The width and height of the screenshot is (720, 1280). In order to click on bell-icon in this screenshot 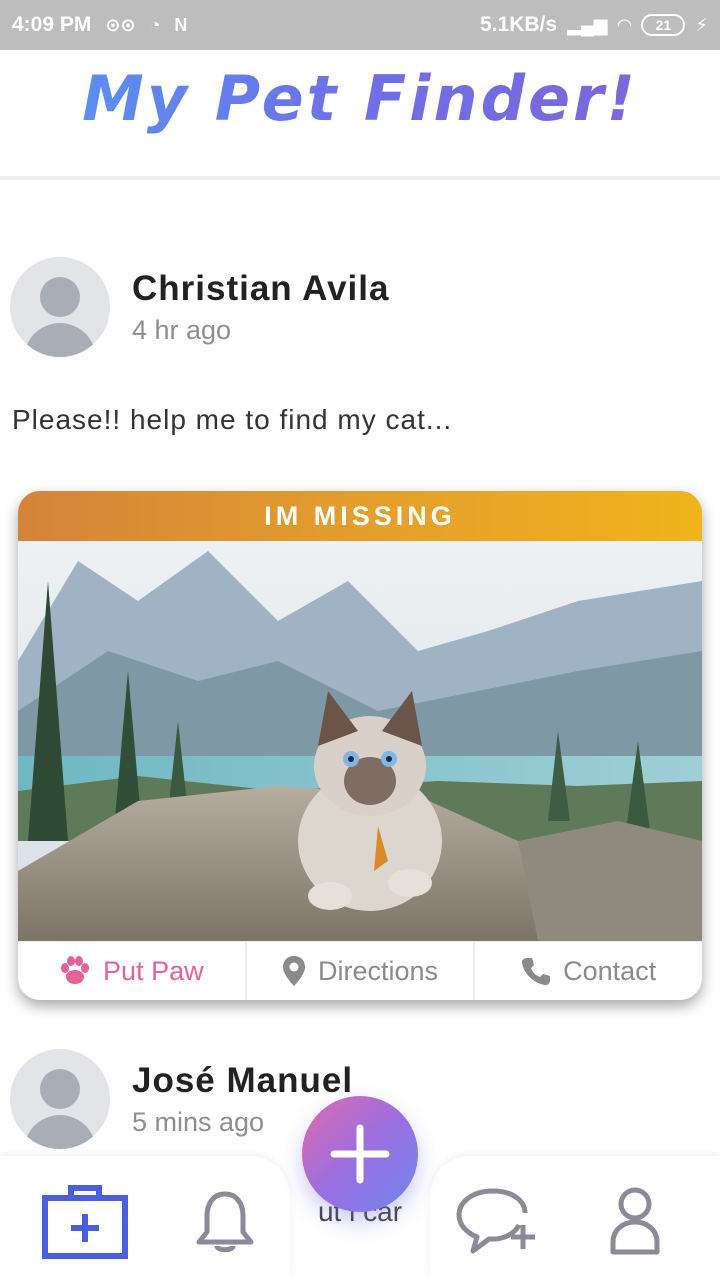, I will do `click(225, 1222)`.